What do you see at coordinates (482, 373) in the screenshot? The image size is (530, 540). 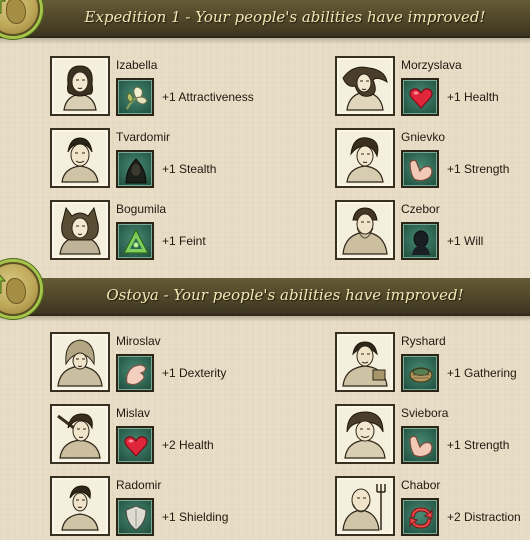 I see `ability-gain: +1 Gathering` at bounding box center [482, 373].